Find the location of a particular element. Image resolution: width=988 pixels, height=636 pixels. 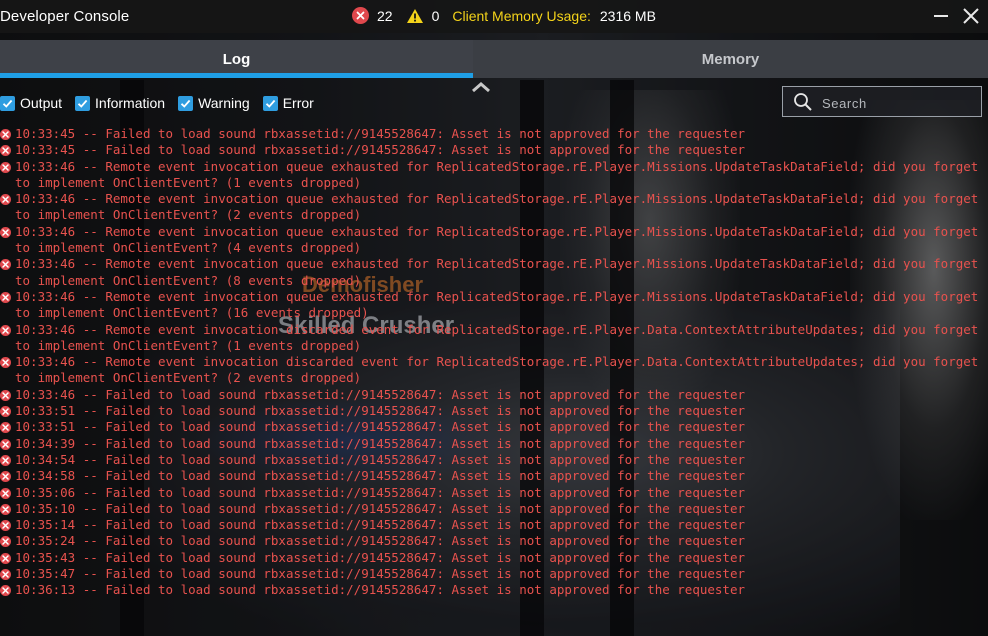

tab-log-label: Log is located at coordinates (236, 59).